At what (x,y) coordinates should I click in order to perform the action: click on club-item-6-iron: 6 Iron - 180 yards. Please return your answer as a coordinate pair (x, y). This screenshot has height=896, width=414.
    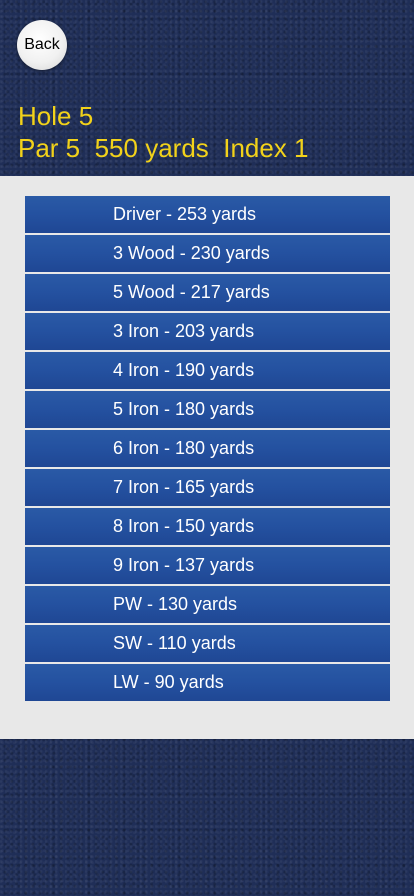
    Looking at the image, I should click on (207, 448).